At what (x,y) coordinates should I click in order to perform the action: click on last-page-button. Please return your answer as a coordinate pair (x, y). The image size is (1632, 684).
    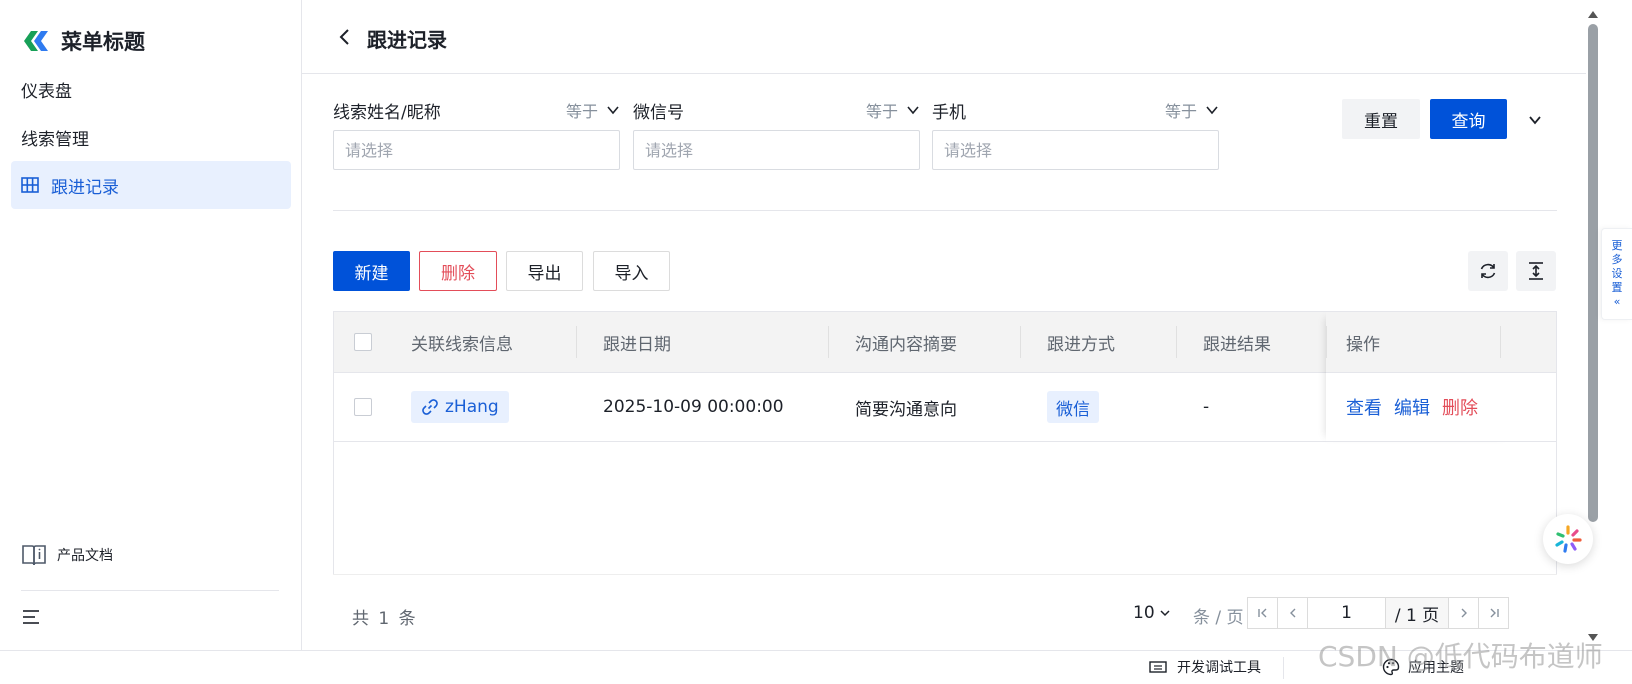
    Looking at the image, I should click on (1493, 613).